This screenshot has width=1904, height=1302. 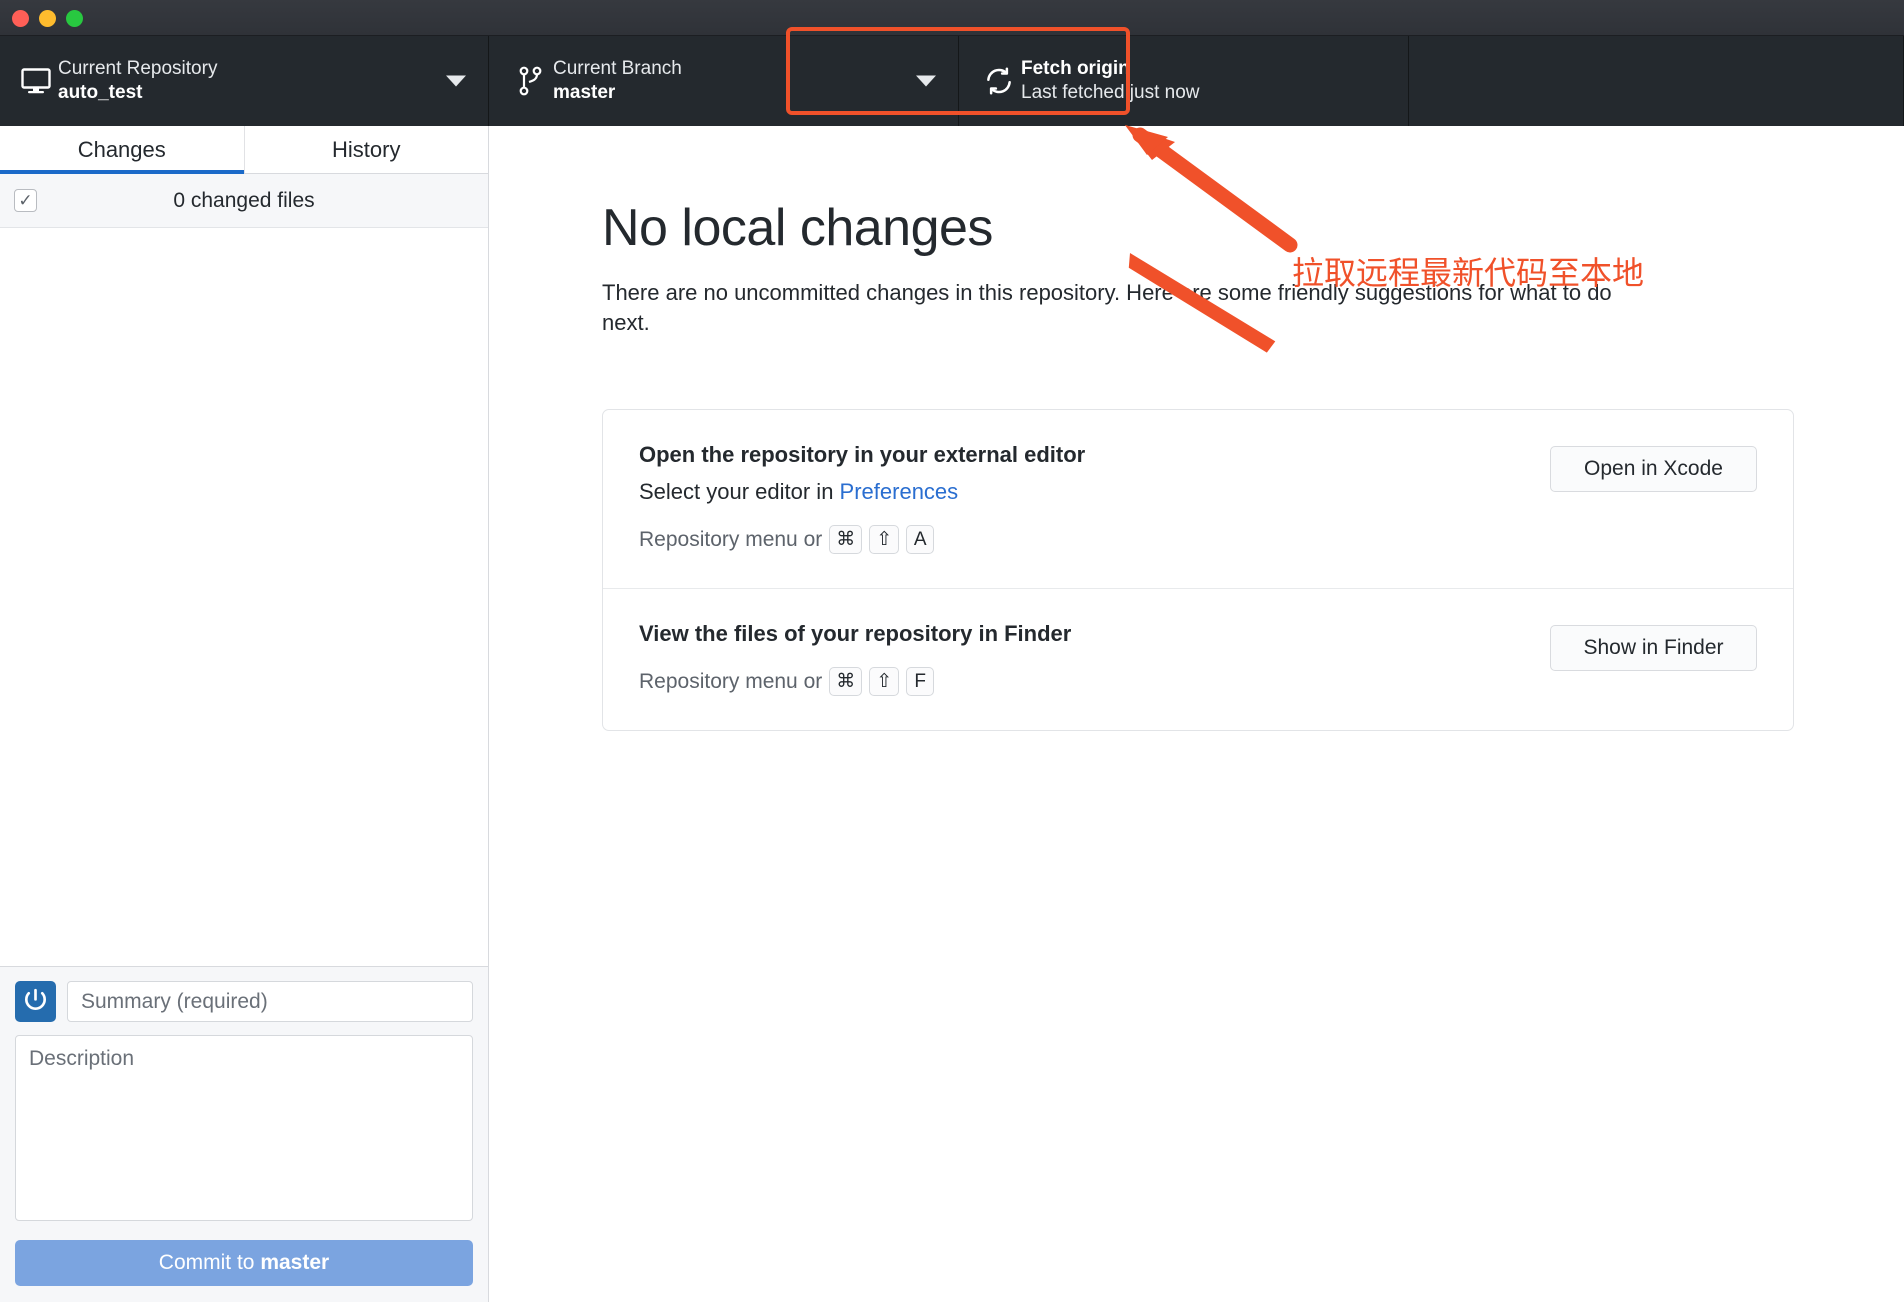 What do you see at coordinates (270, 1001) in the screenshot?
I see `commit-summary-input` at bounding box center [270, 1001].